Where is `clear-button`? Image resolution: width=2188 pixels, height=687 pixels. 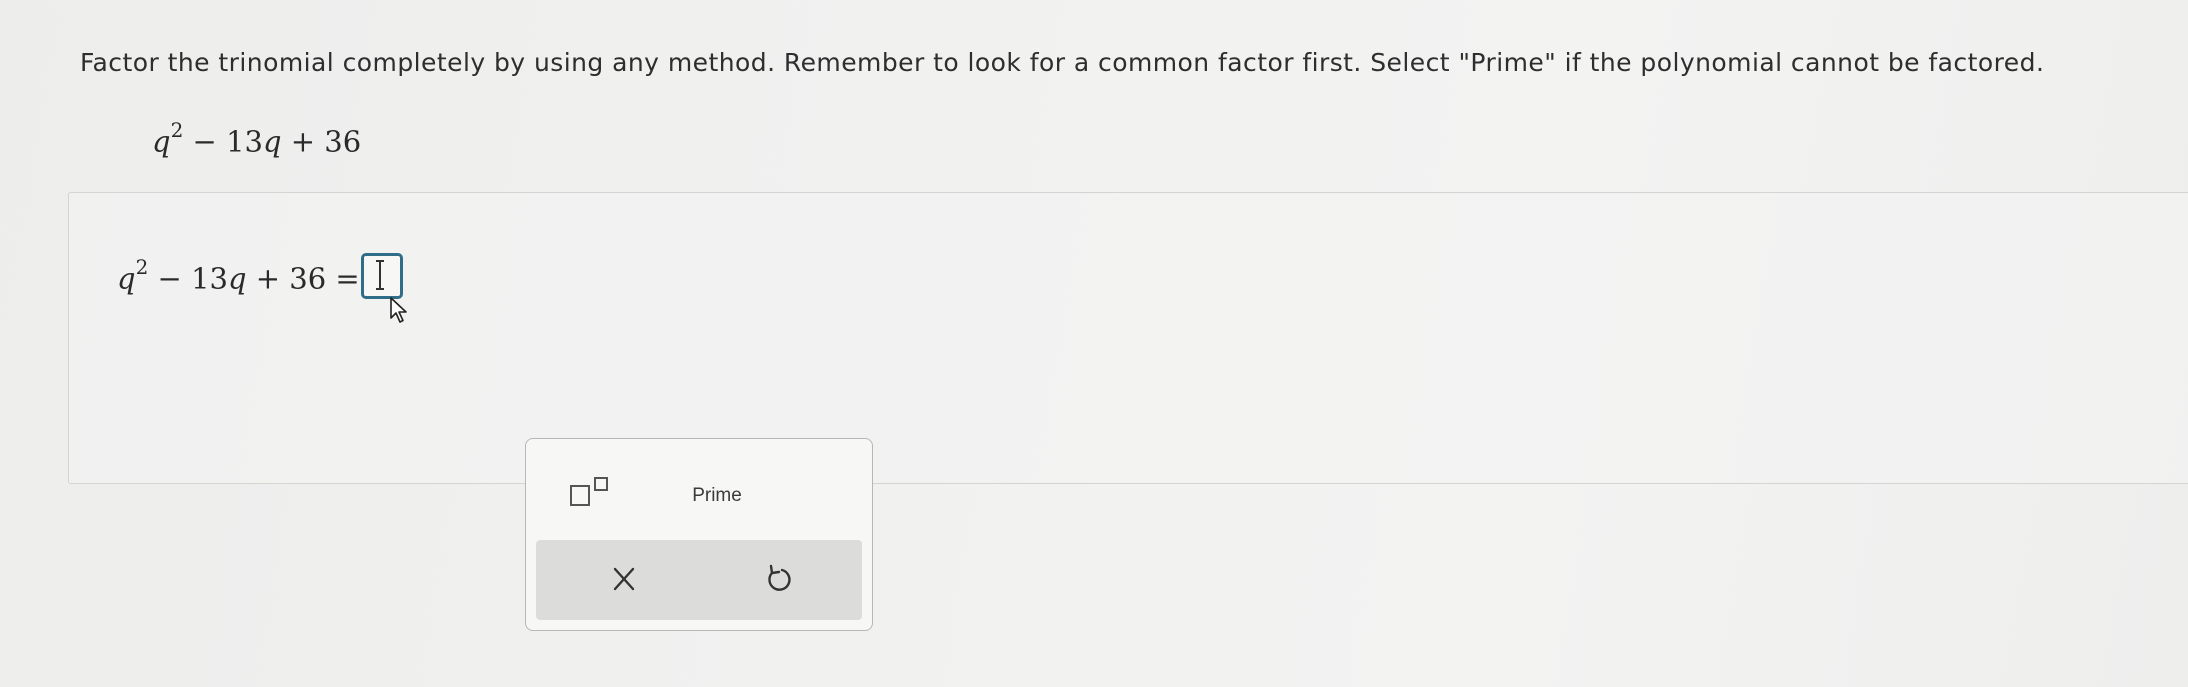
clear-button is located at coordinates (624, 580).